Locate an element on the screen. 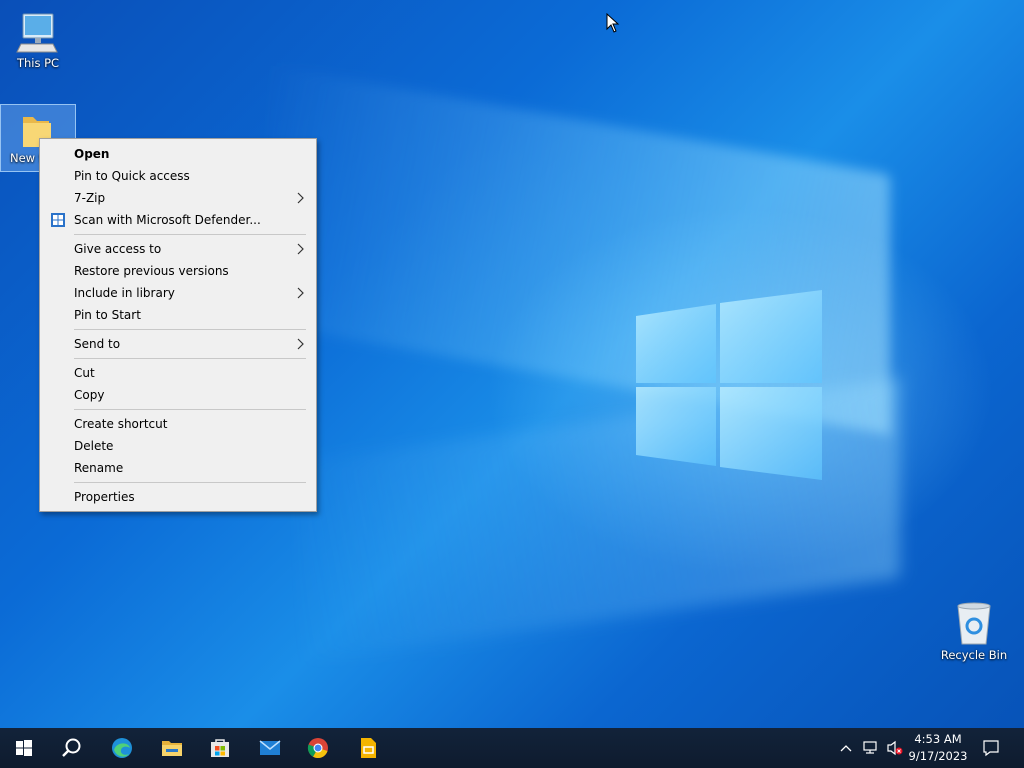  volume-muted-icon is located at coordinates (895, 748).